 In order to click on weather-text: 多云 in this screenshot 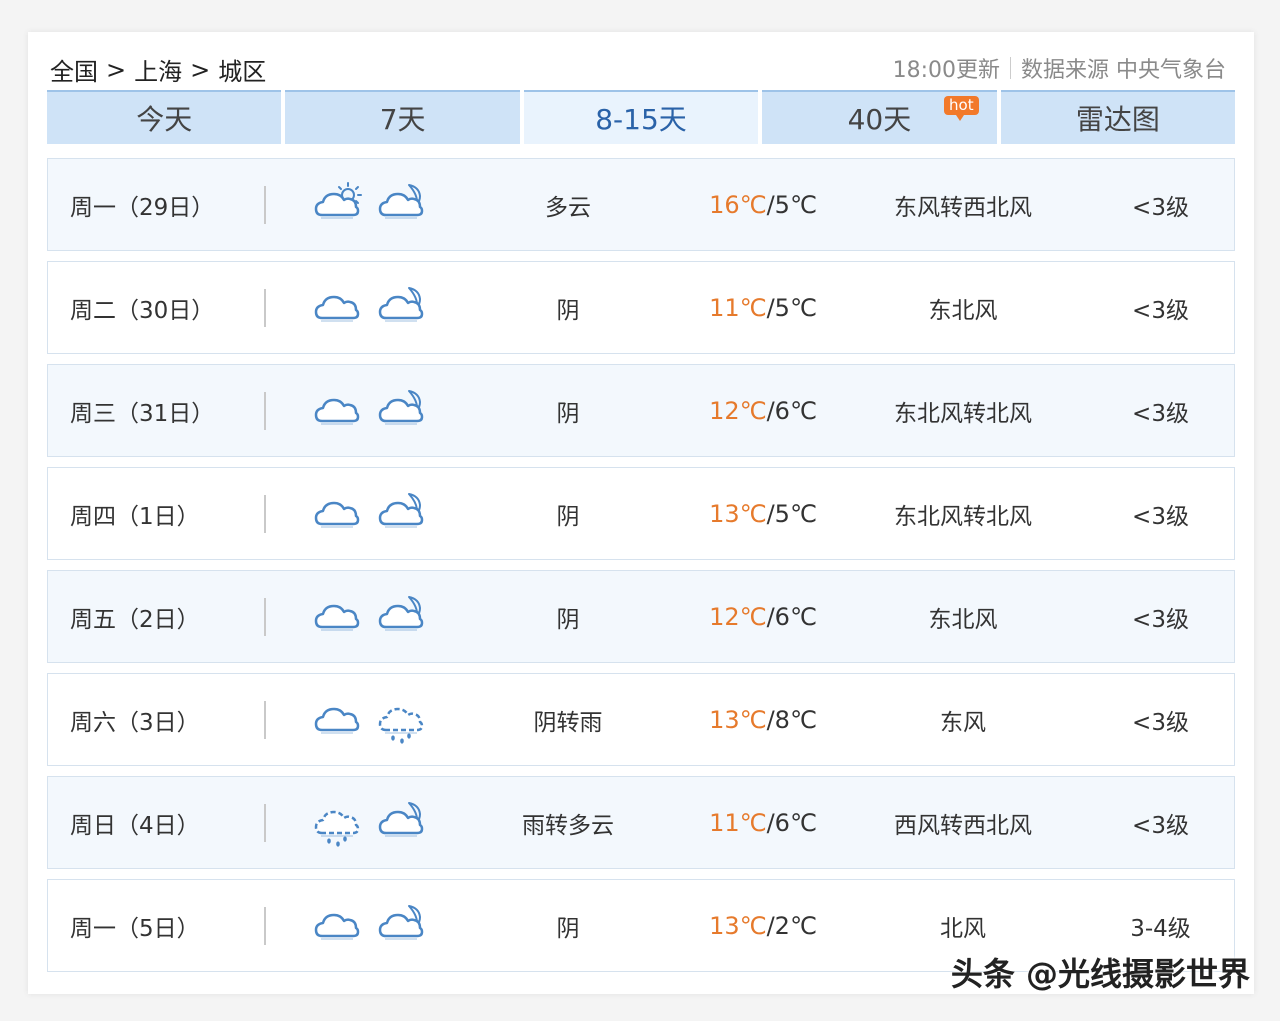, I will do `click(568, 207)`.